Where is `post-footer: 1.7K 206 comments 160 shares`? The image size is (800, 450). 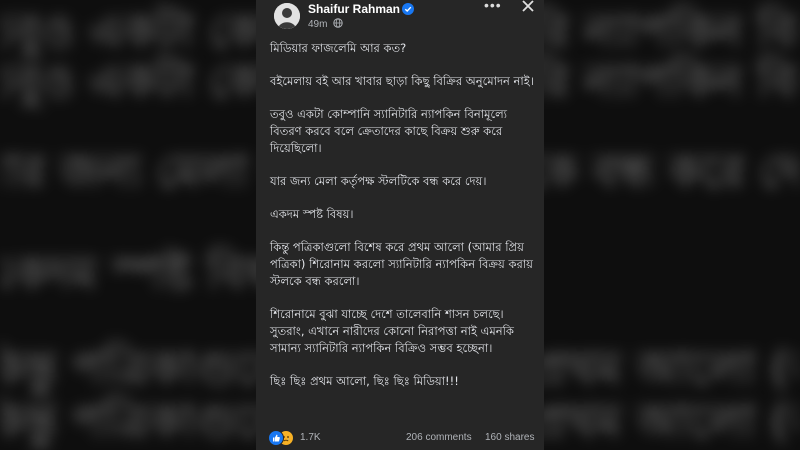
post-footer: 1.7K 206 comments 160 shares is located at coordinates (400, 438).